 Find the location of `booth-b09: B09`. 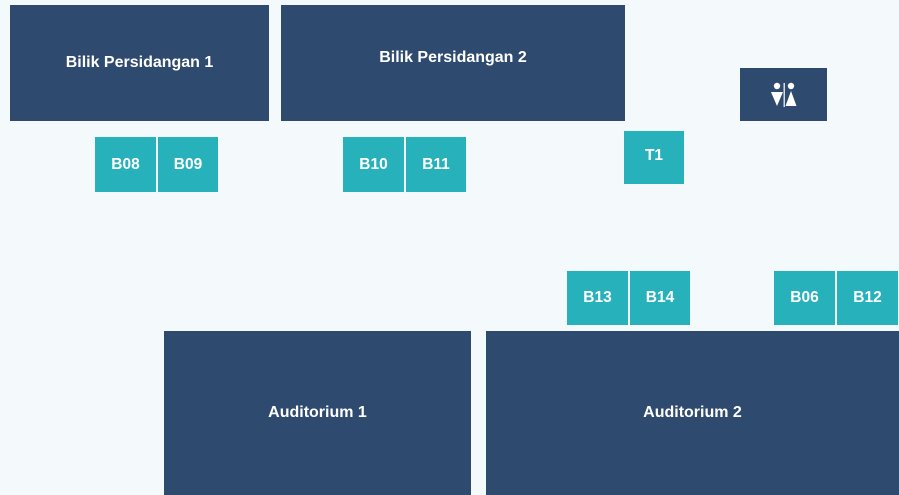

booth-b09: B09 is located at coordinates (188, 164).